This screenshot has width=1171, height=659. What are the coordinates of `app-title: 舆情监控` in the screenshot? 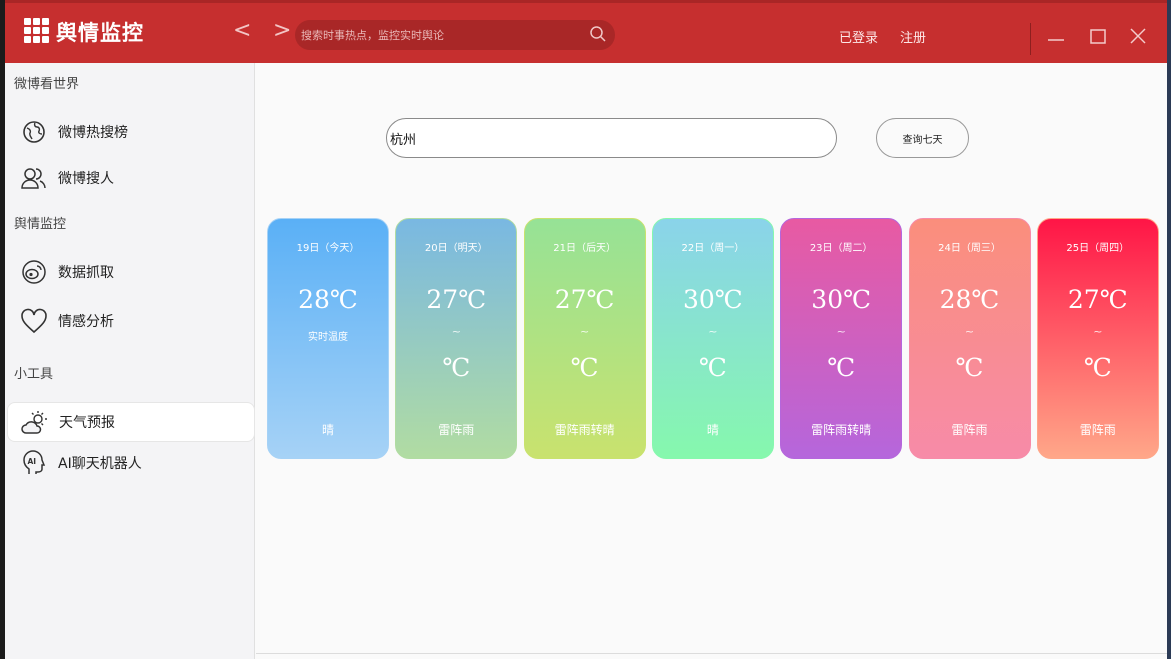 It's located at (100, 32).